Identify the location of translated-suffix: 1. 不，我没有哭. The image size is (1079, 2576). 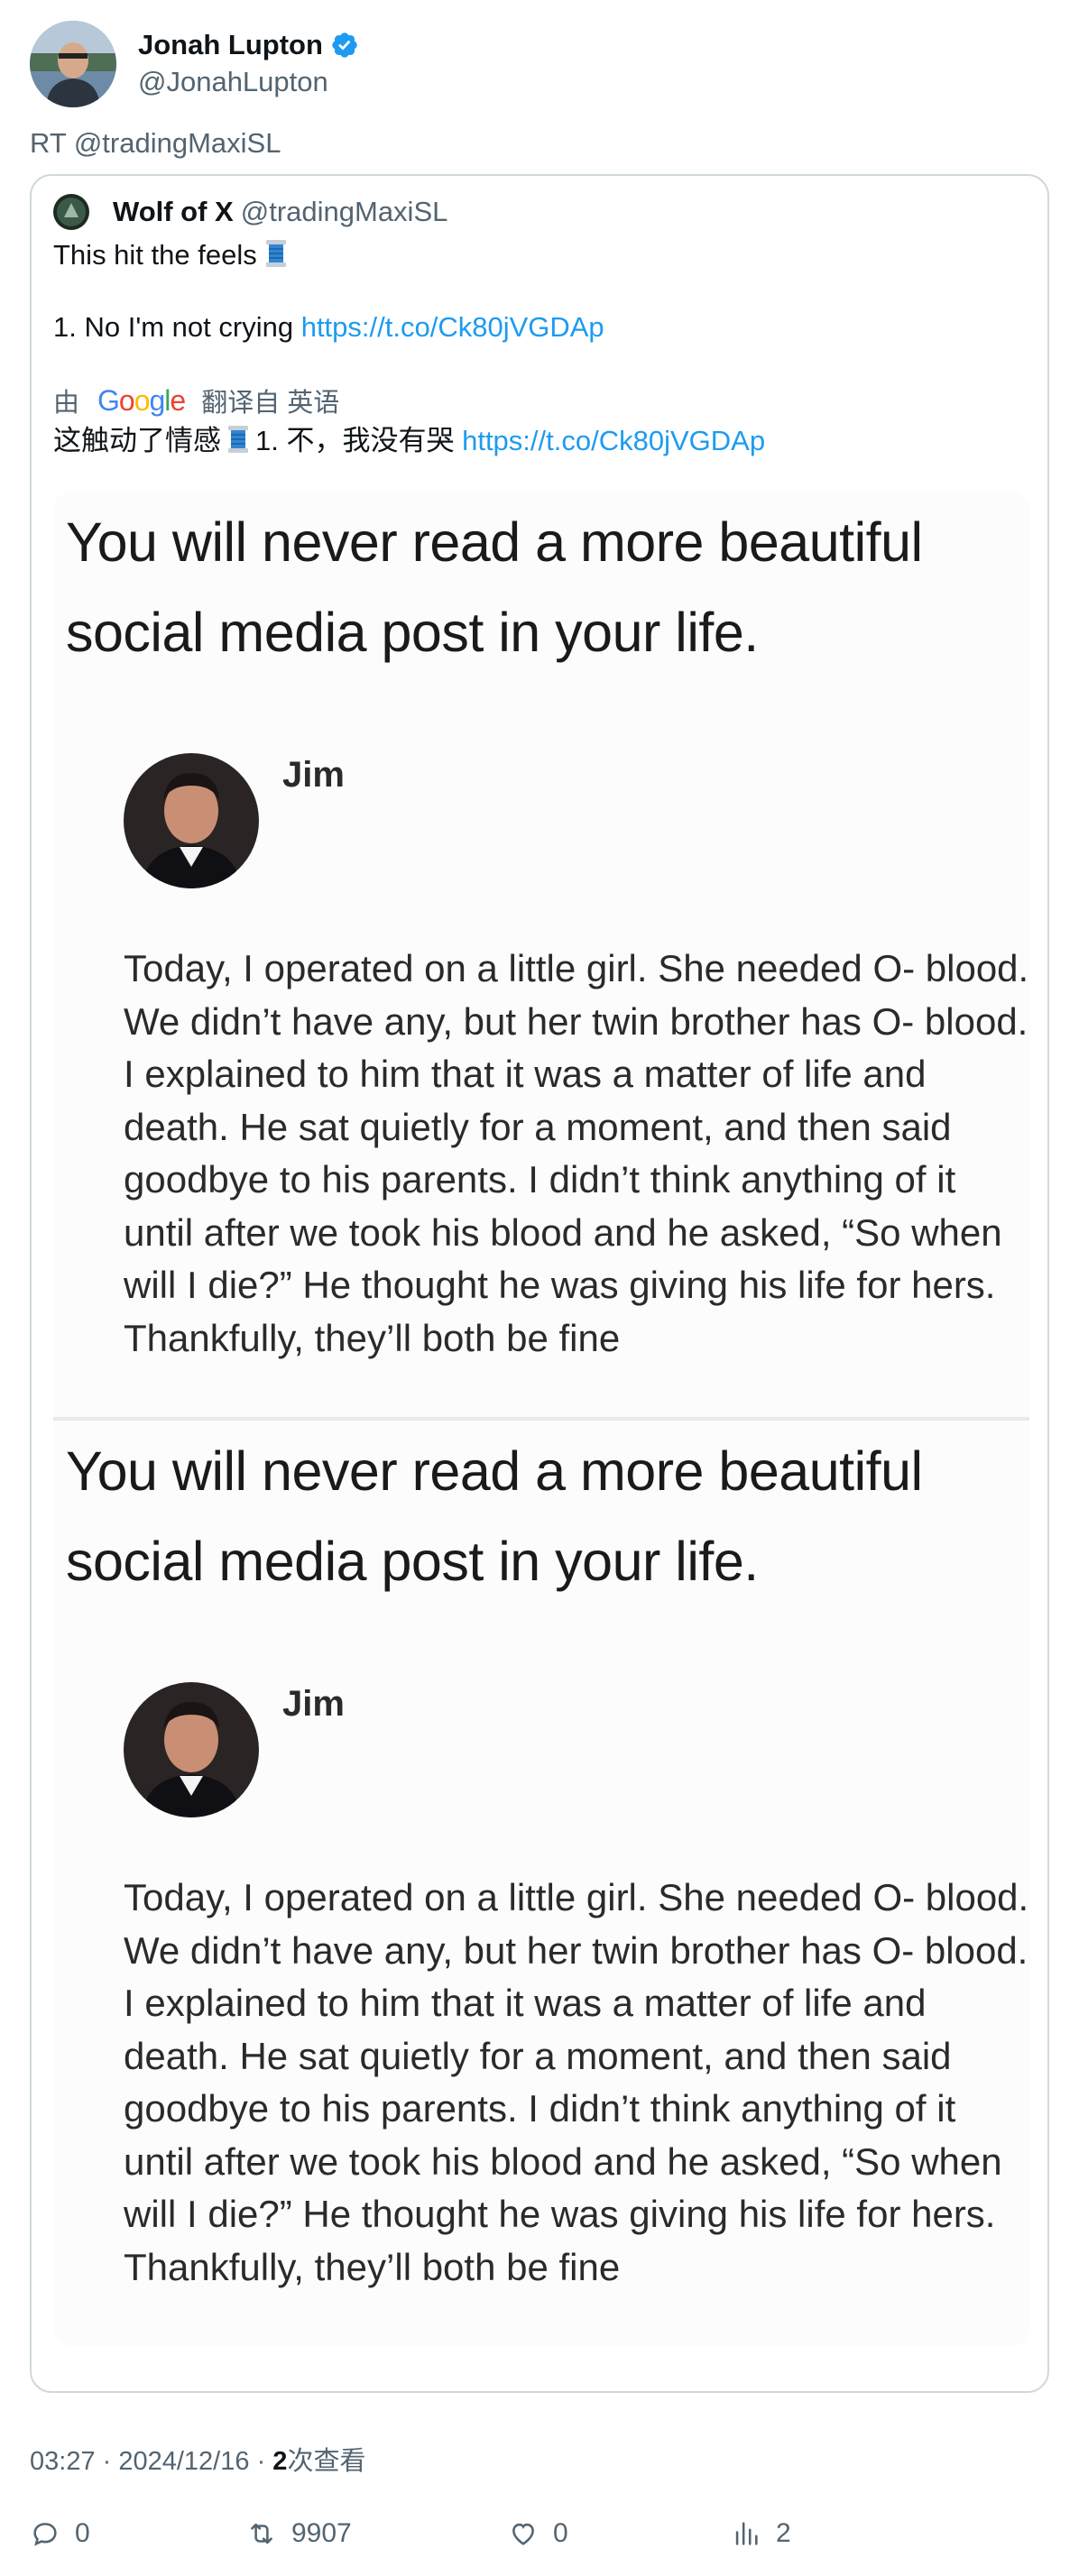
(355, 440).